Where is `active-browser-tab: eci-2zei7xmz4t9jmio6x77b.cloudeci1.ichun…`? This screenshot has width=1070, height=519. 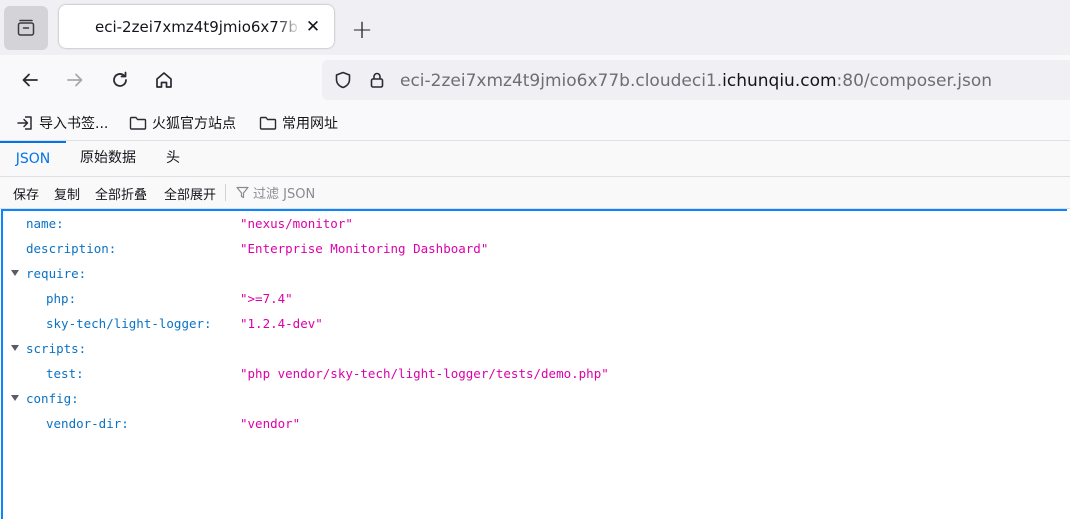
active-browser-tab: eci-2zei7xmz4t9jmio6x77b.cloudeci1.ichun… is located at coordinates (196, 26).